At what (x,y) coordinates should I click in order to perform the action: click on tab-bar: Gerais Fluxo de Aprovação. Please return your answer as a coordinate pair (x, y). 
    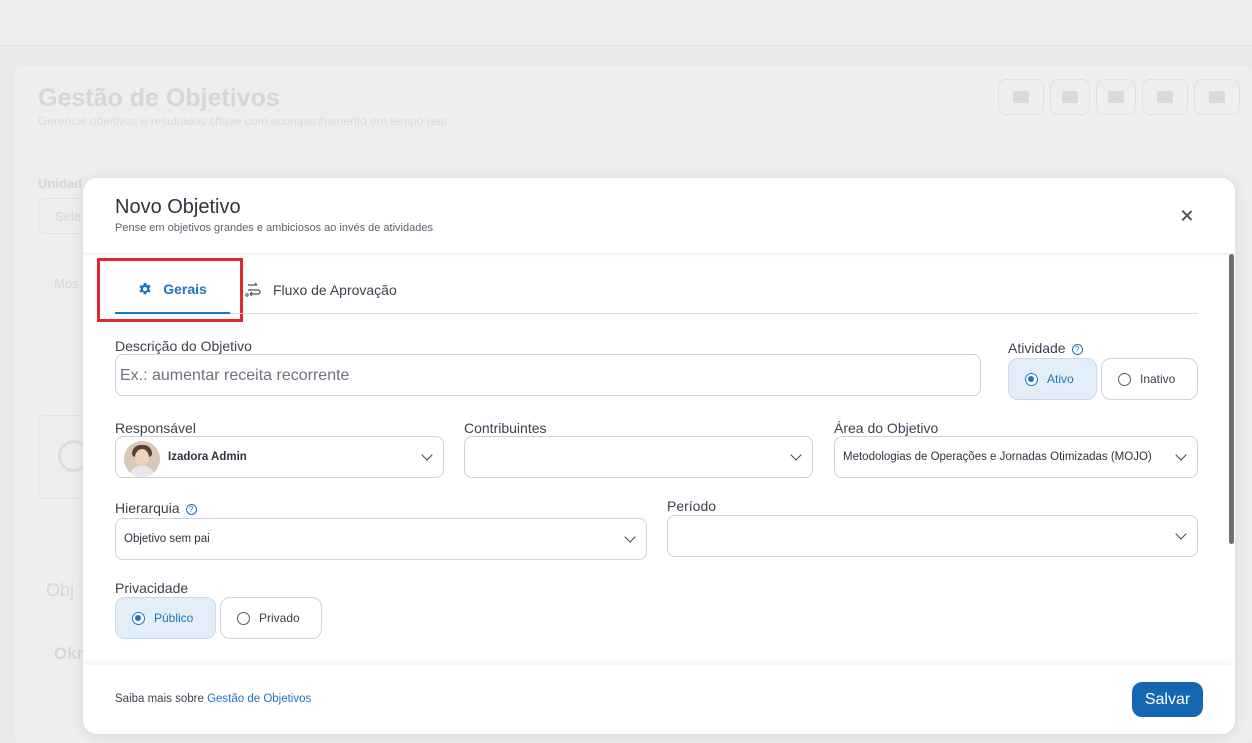
    Looking at the image, I should click on (656, 290).